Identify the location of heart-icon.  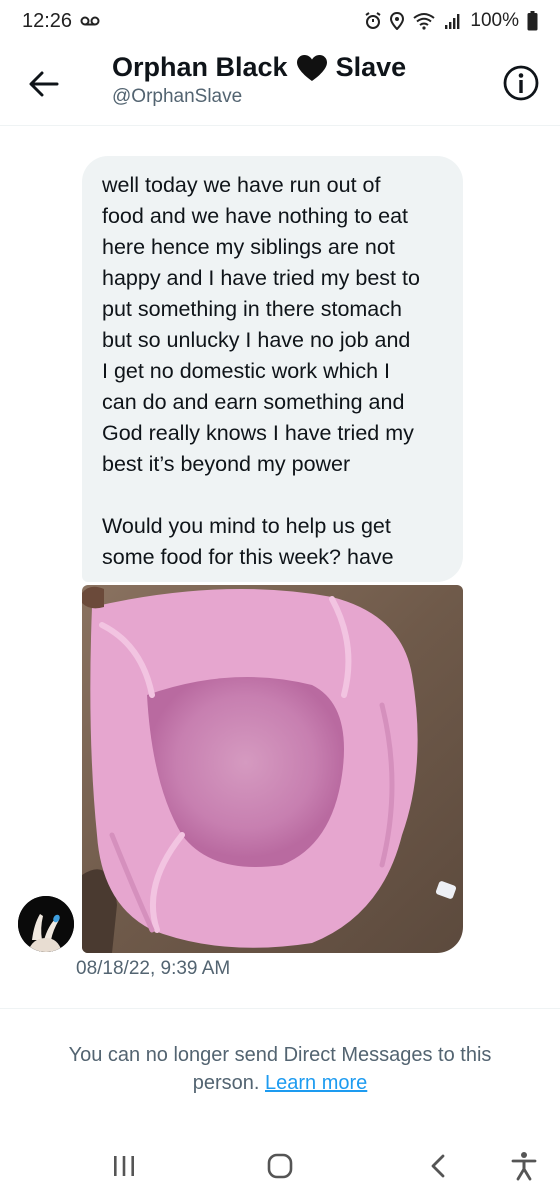
(312, 68).